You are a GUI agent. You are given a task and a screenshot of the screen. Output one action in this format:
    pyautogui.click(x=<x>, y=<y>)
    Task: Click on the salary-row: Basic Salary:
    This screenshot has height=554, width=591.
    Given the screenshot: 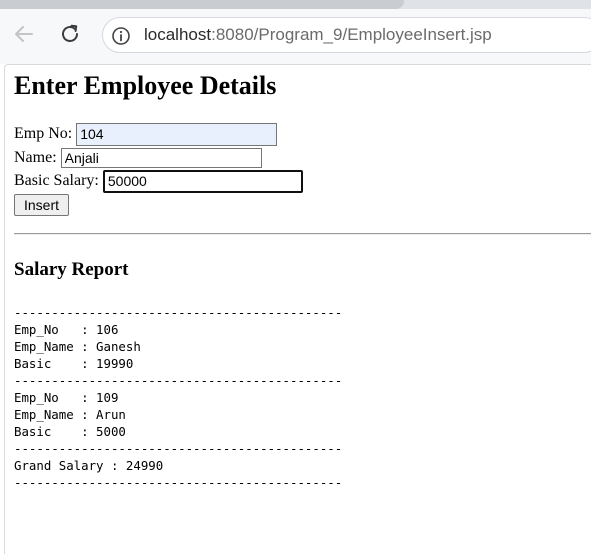 What is the action you would take?
    pyautogui.click(x=158, y=181)
    